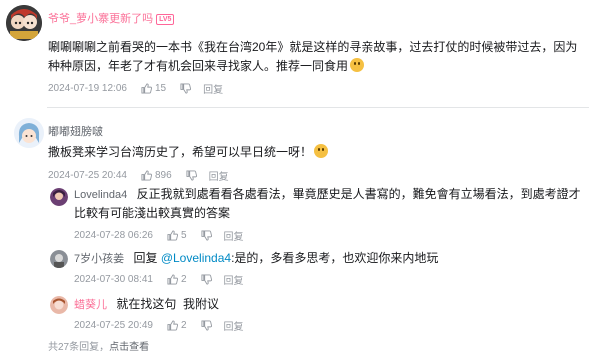 The width and height of the screenshot is (589, 362). Describe the element at coordinates (79, 347) in the screenshot. I see `reply-count: 共27条回复，` at that location.